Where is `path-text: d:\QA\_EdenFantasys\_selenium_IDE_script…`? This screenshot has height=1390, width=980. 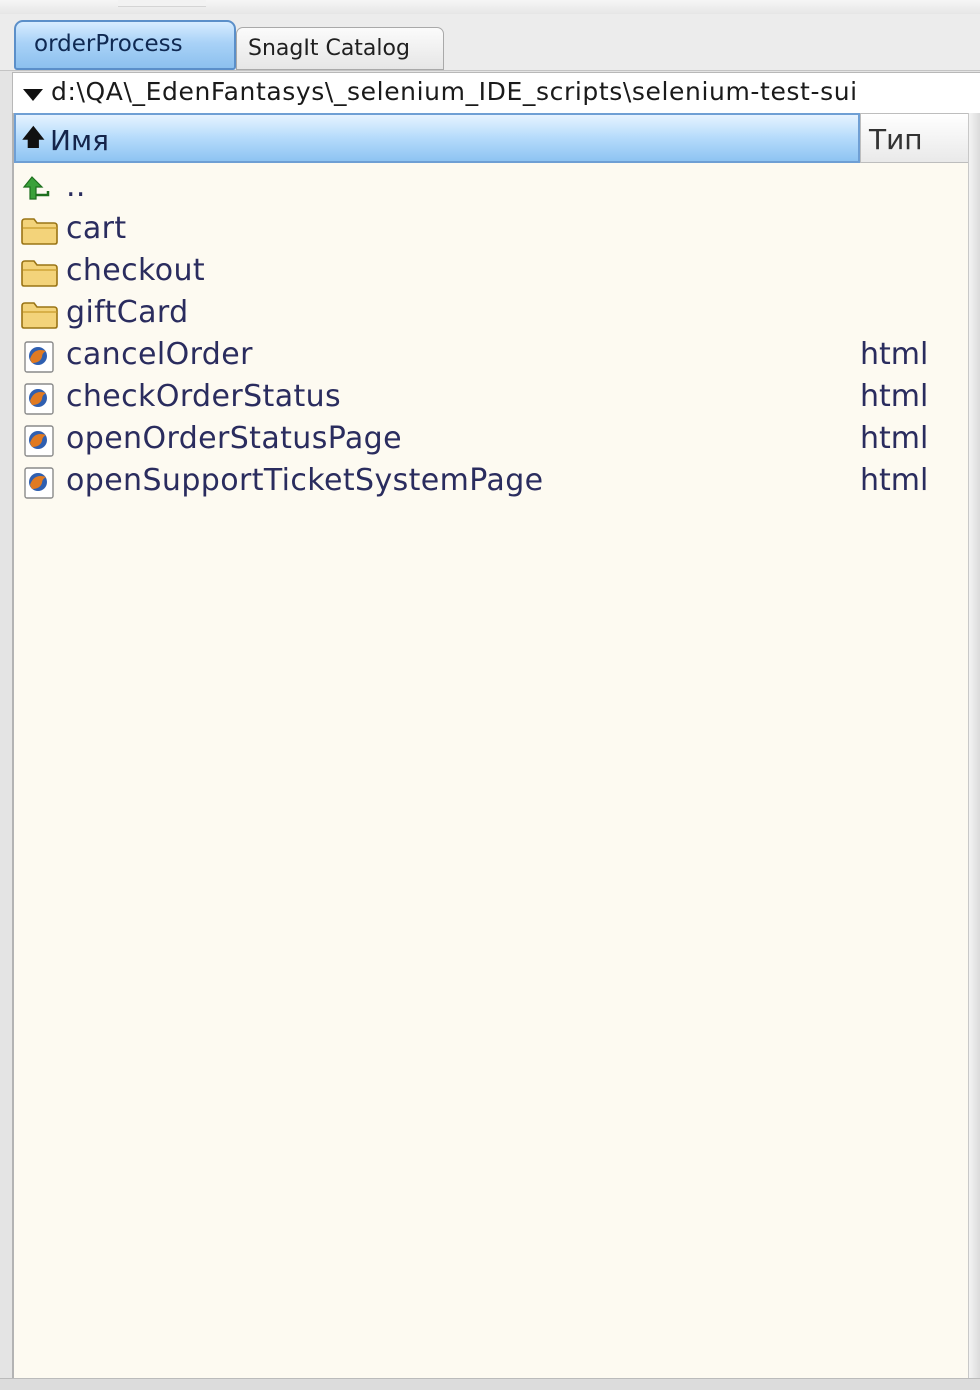
path-text: d:\QA\_EdenFantasys\_selenium_IDE_script… is located at coordinates (454, 91).